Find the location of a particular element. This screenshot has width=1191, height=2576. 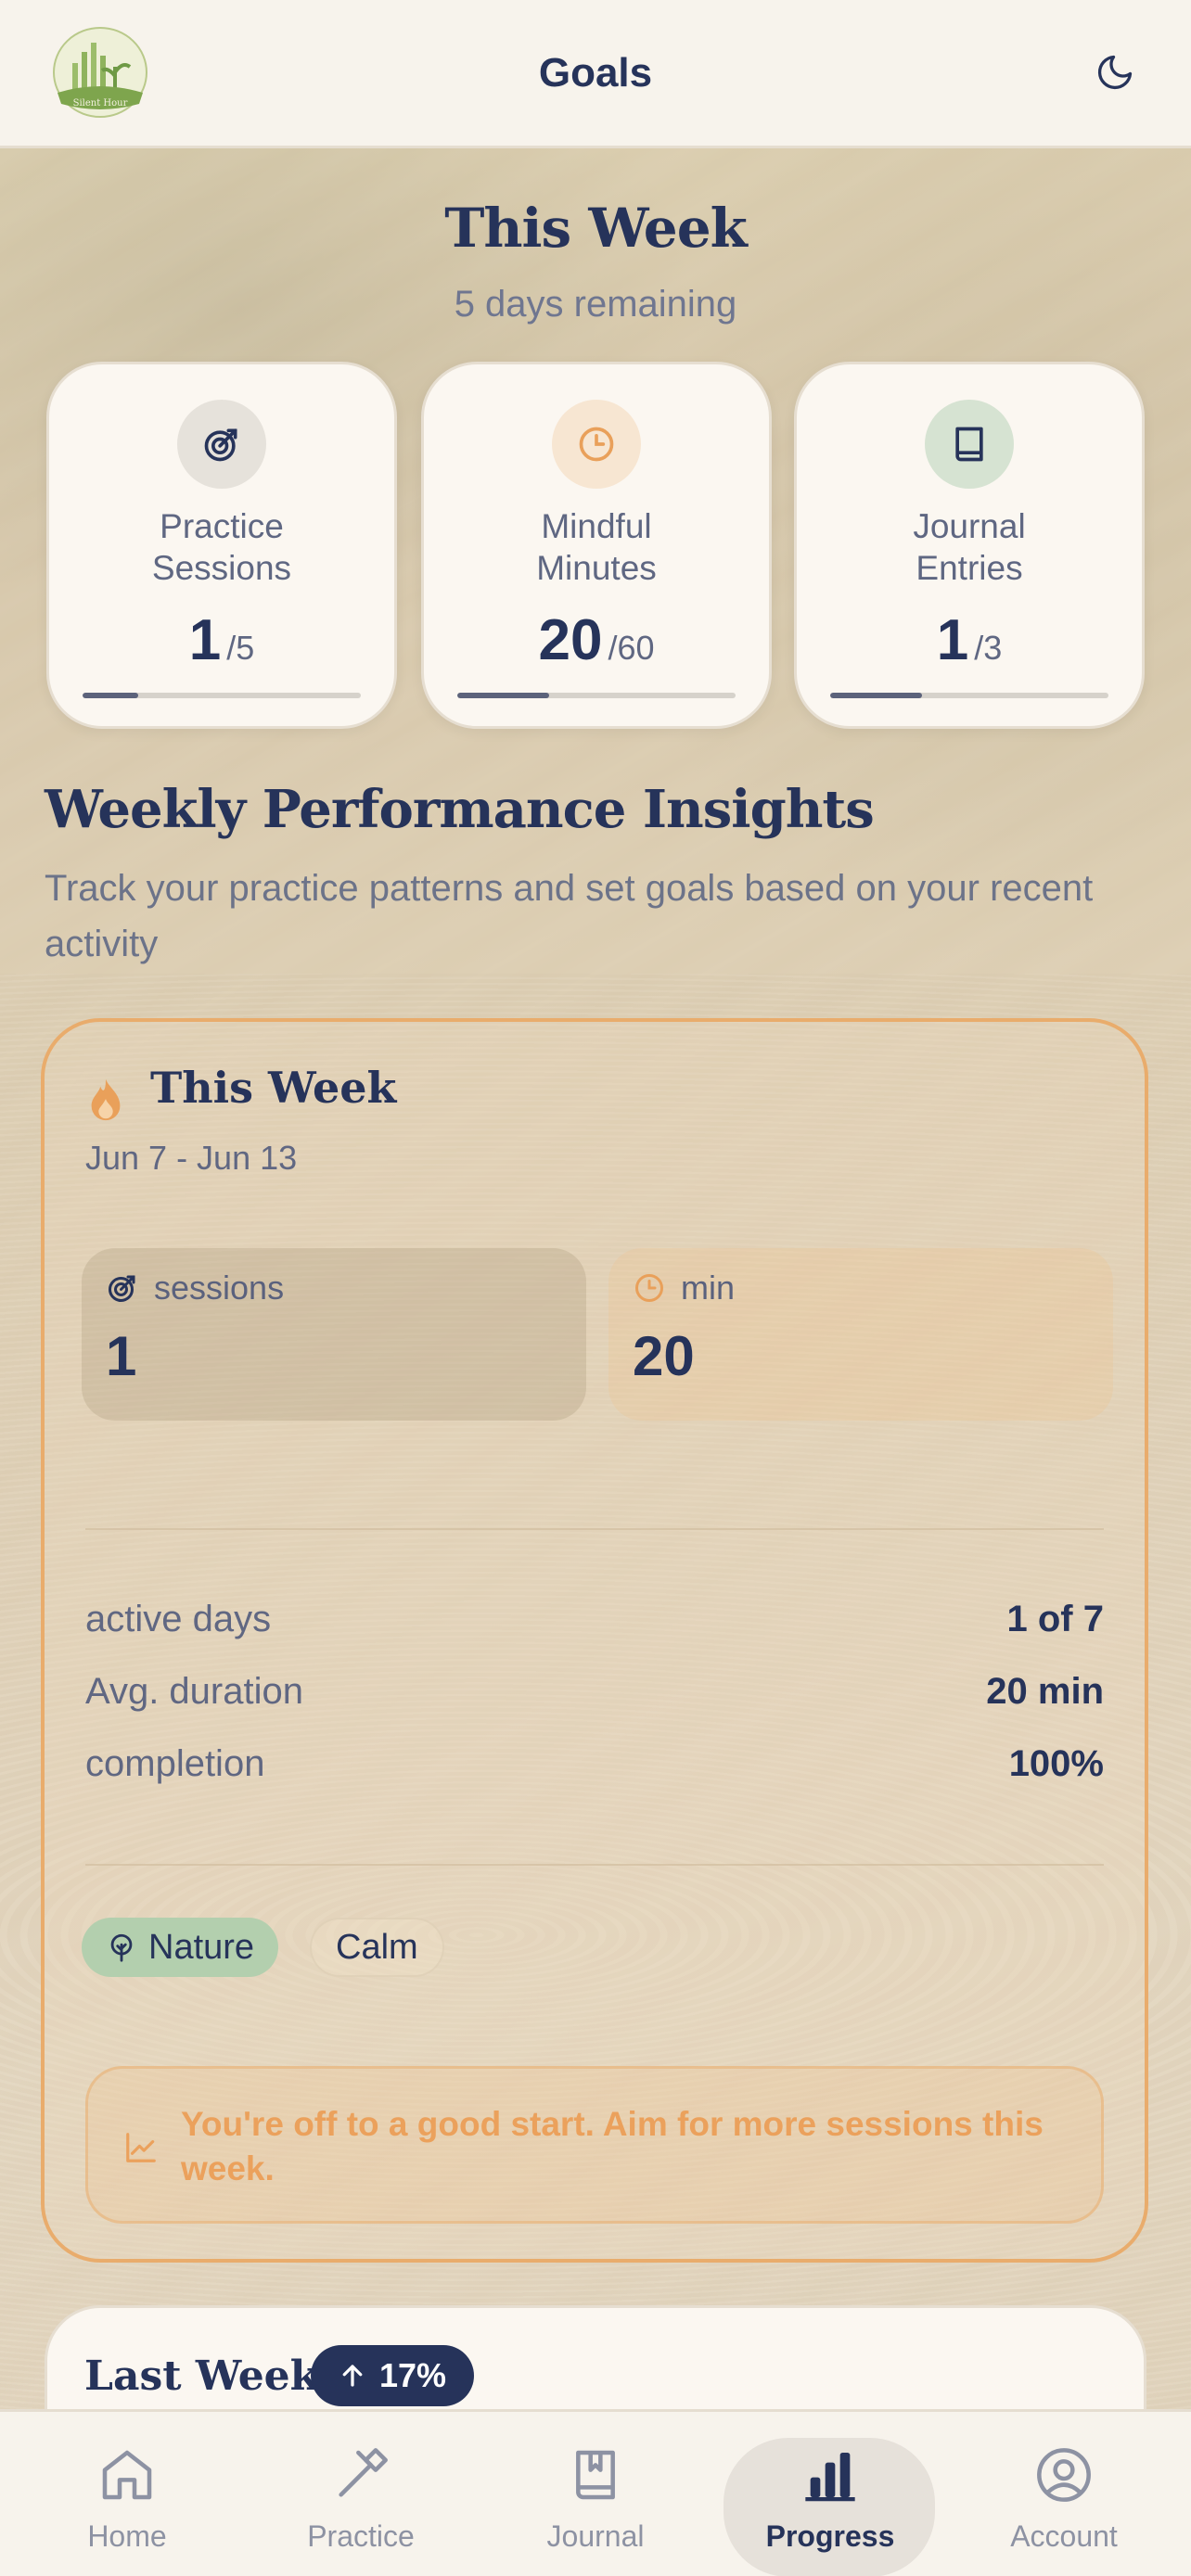

goal-label: Practice Sessions is located at coordinates (222, 547).